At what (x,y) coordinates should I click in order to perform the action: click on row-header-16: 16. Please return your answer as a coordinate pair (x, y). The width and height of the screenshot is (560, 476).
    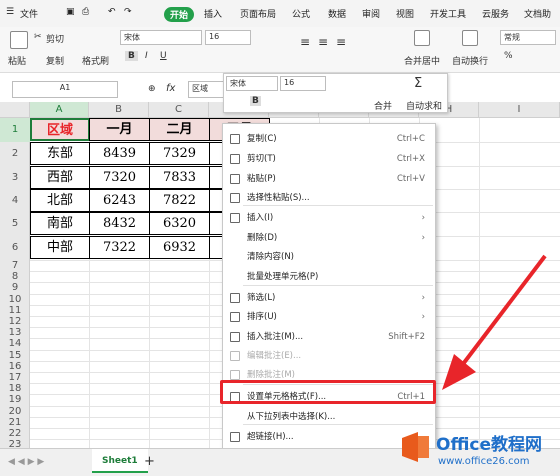
    Looking at the image, I should click on (15, 366).